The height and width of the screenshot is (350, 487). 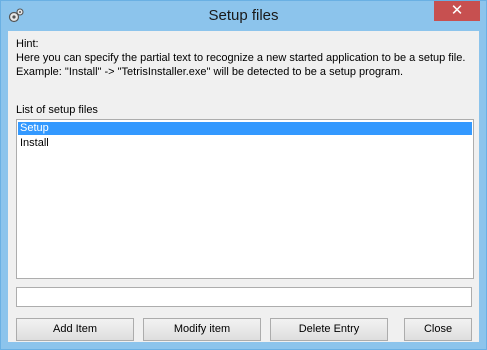 I want to click on list-item: Setup, so click(x=245, y=128).